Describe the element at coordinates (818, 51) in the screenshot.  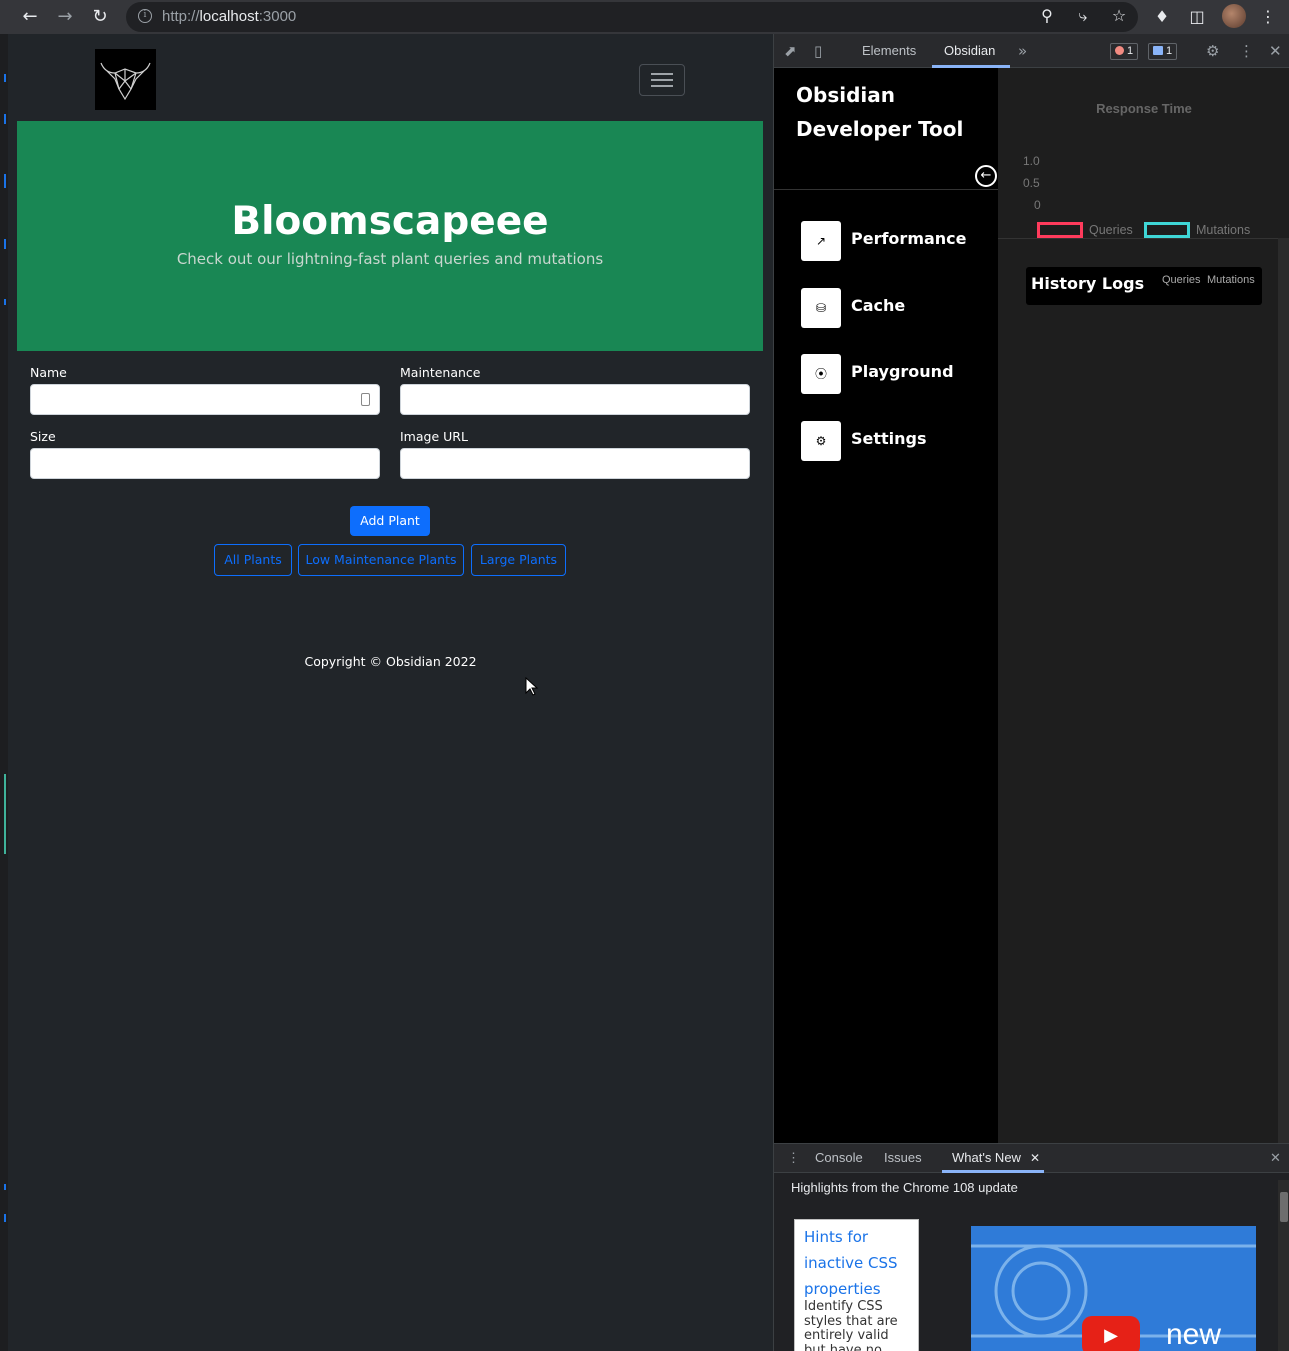
I see `device-toggle-icon: ▯` at that location.